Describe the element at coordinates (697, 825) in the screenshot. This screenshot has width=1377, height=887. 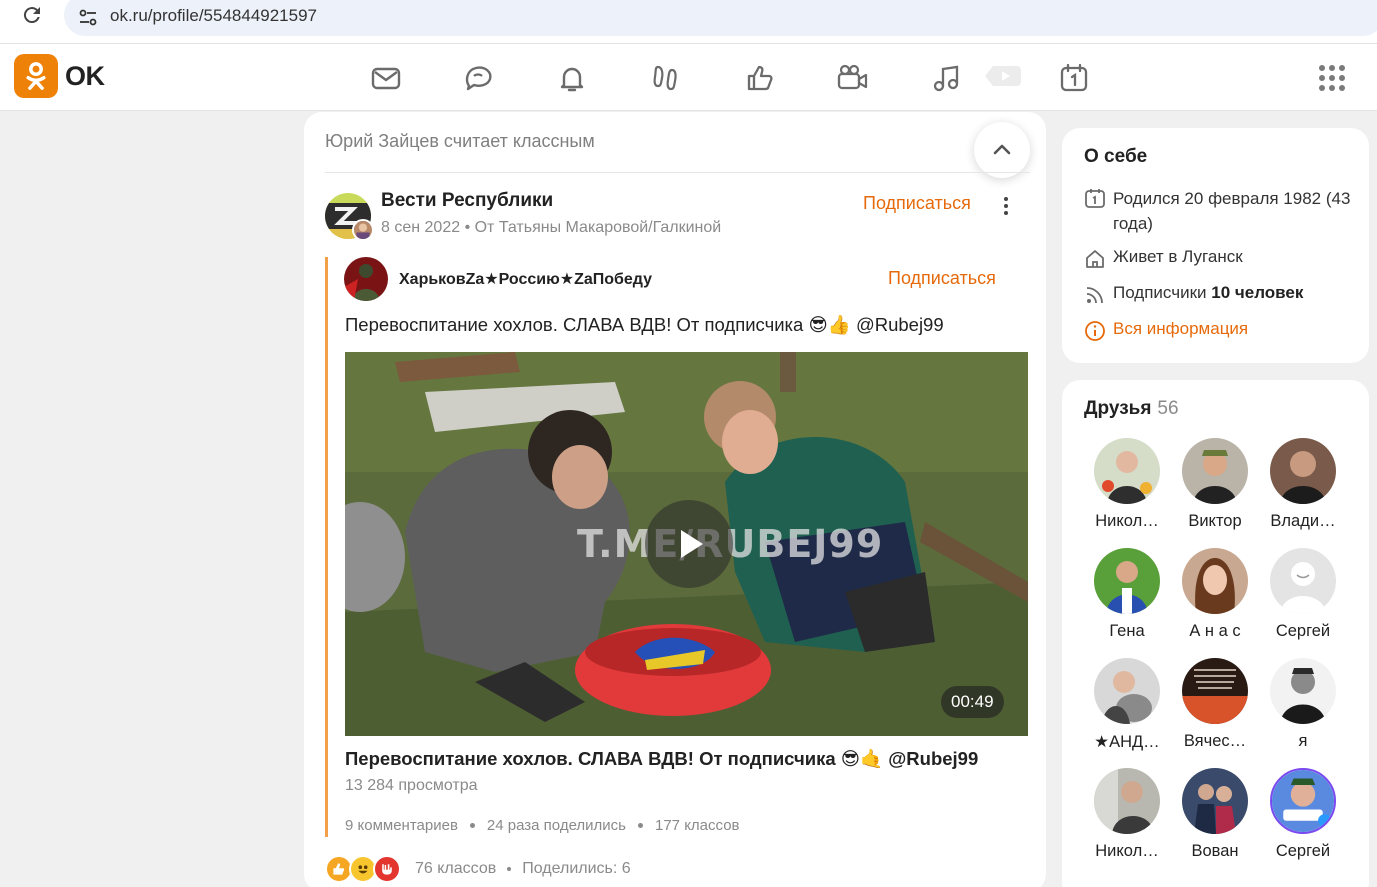
I see `likes-count: 177 классов` at that location.